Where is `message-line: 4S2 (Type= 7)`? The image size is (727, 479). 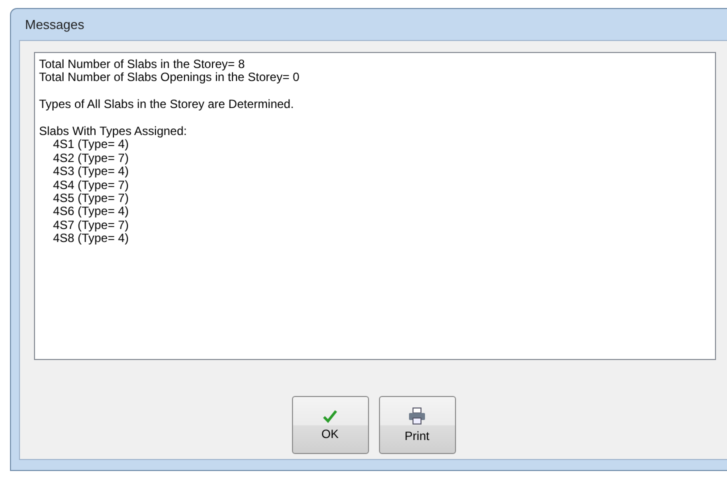 message-line: 4S2 (Type= 7) is located at coordinates (91, 159).